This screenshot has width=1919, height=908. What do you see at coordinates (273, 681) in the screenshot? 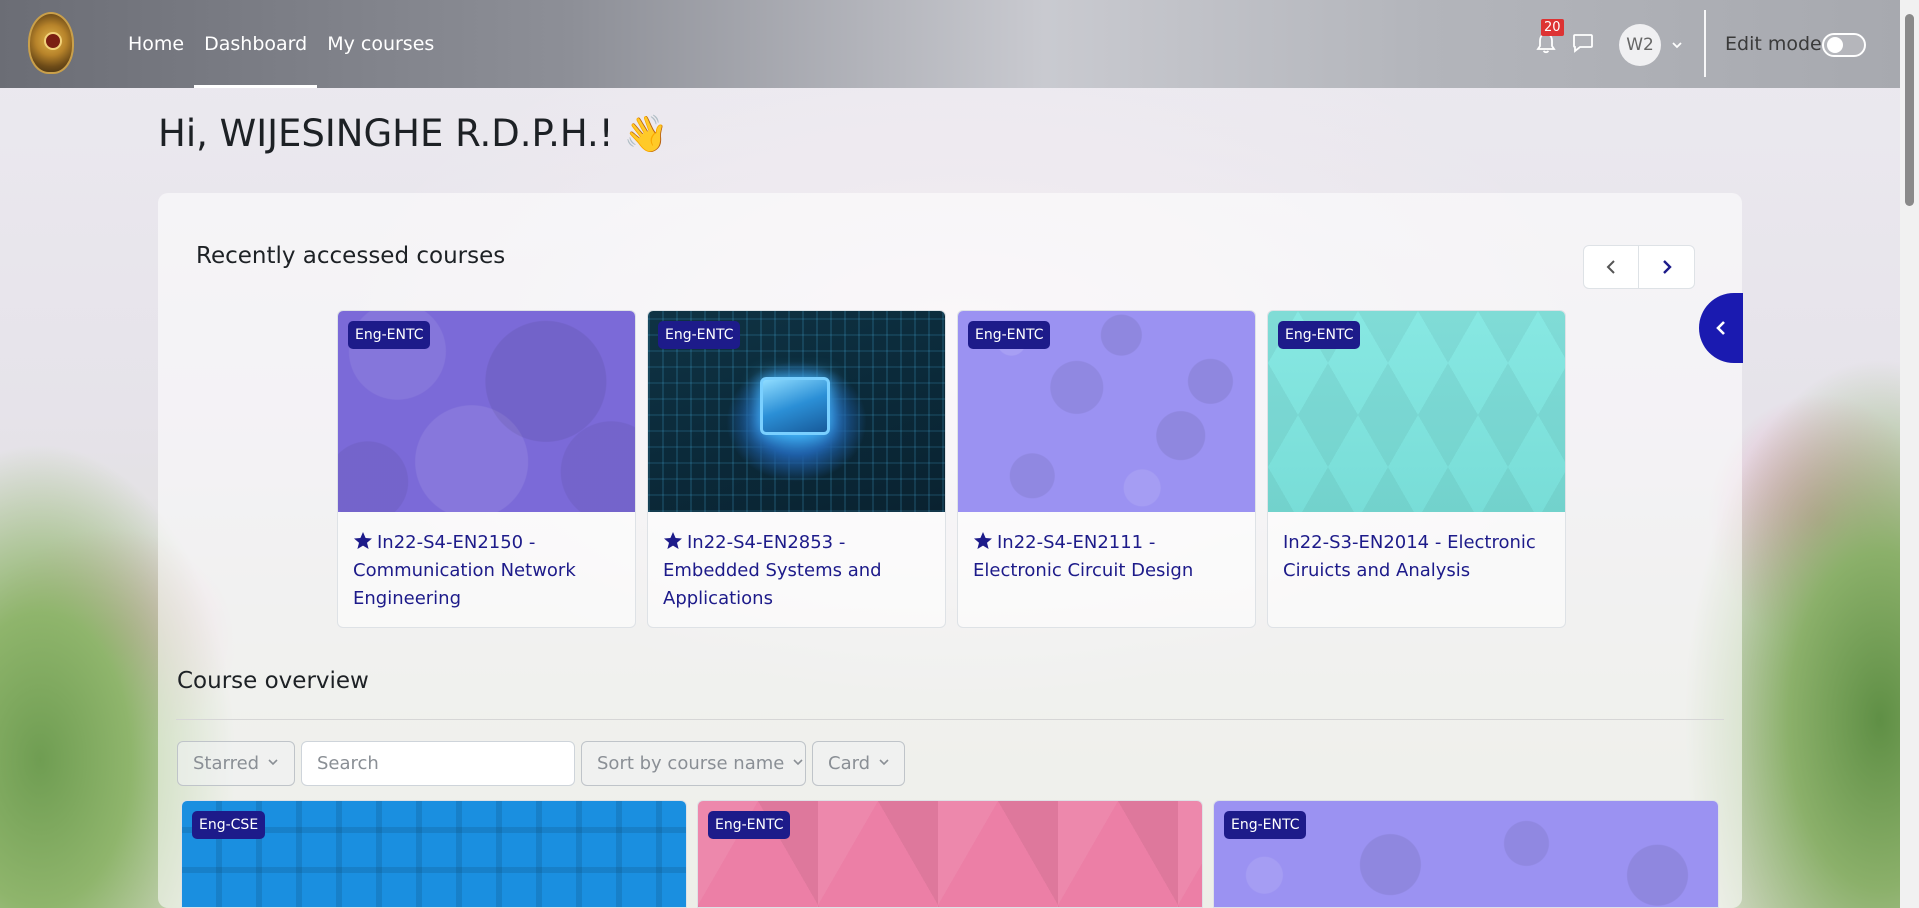
I see `course-overview-title: Course overview` at bounding box center [273, 681].